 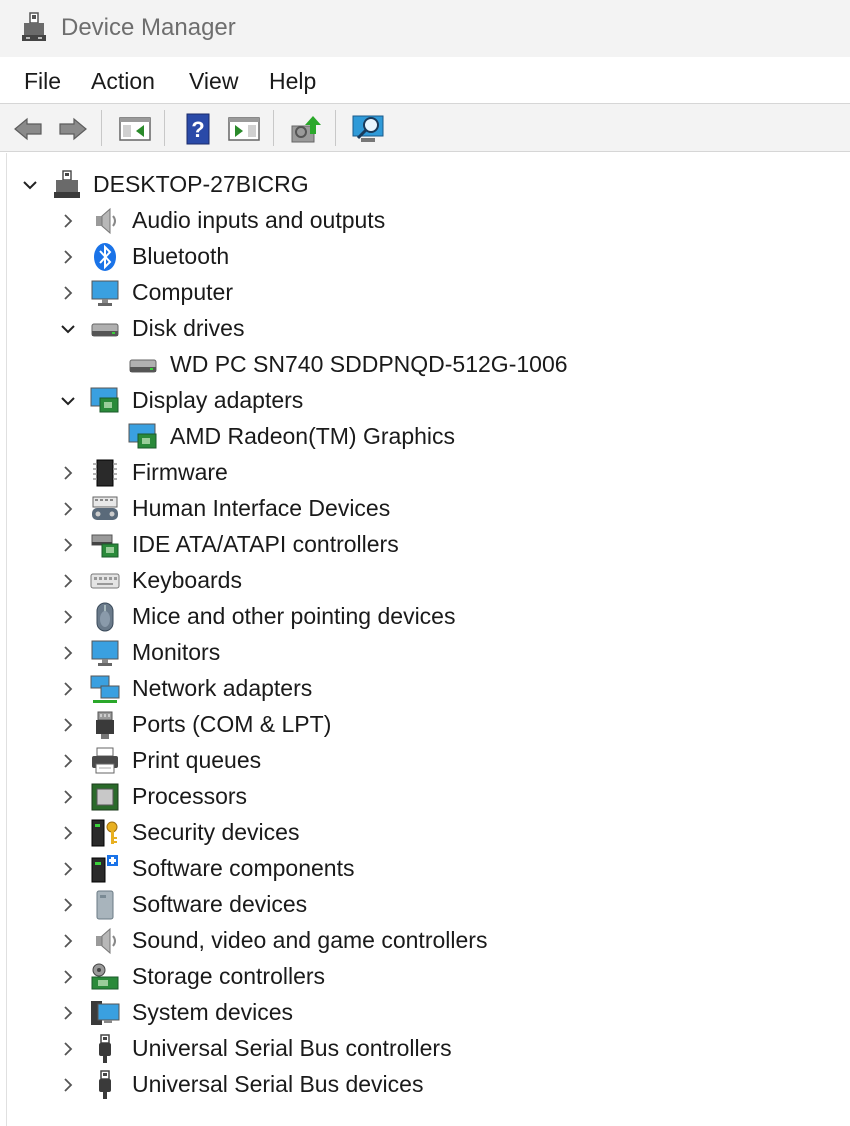 I want to click on processor-icon, so click(x=105, y=797).